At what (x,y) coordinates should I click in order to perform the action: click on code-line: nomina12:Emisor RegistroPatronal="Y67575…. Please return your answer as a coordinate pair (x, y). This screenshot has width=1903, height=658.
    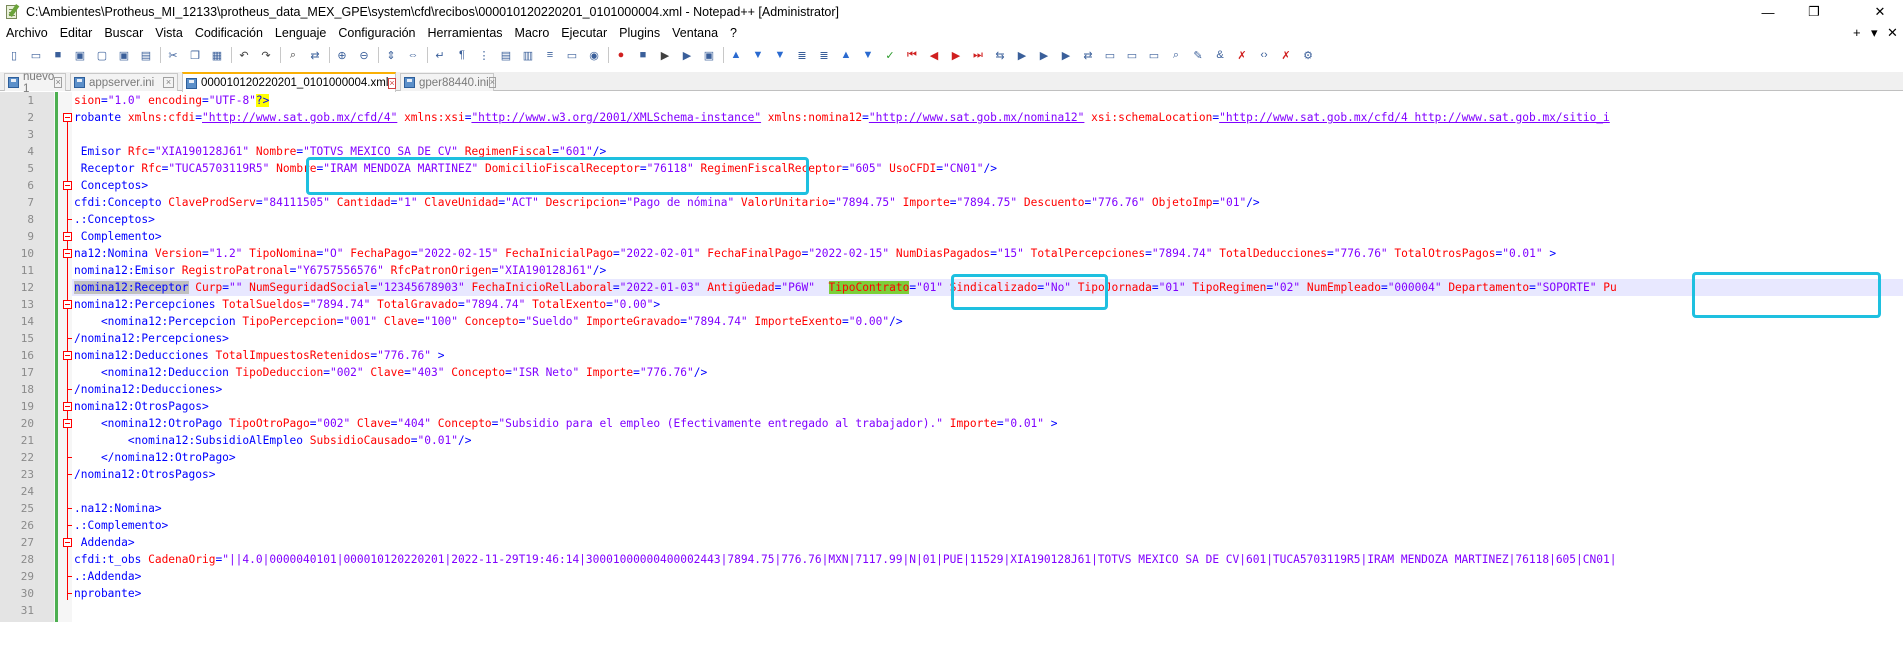
    Looking at the image, I should click on (340, 270).